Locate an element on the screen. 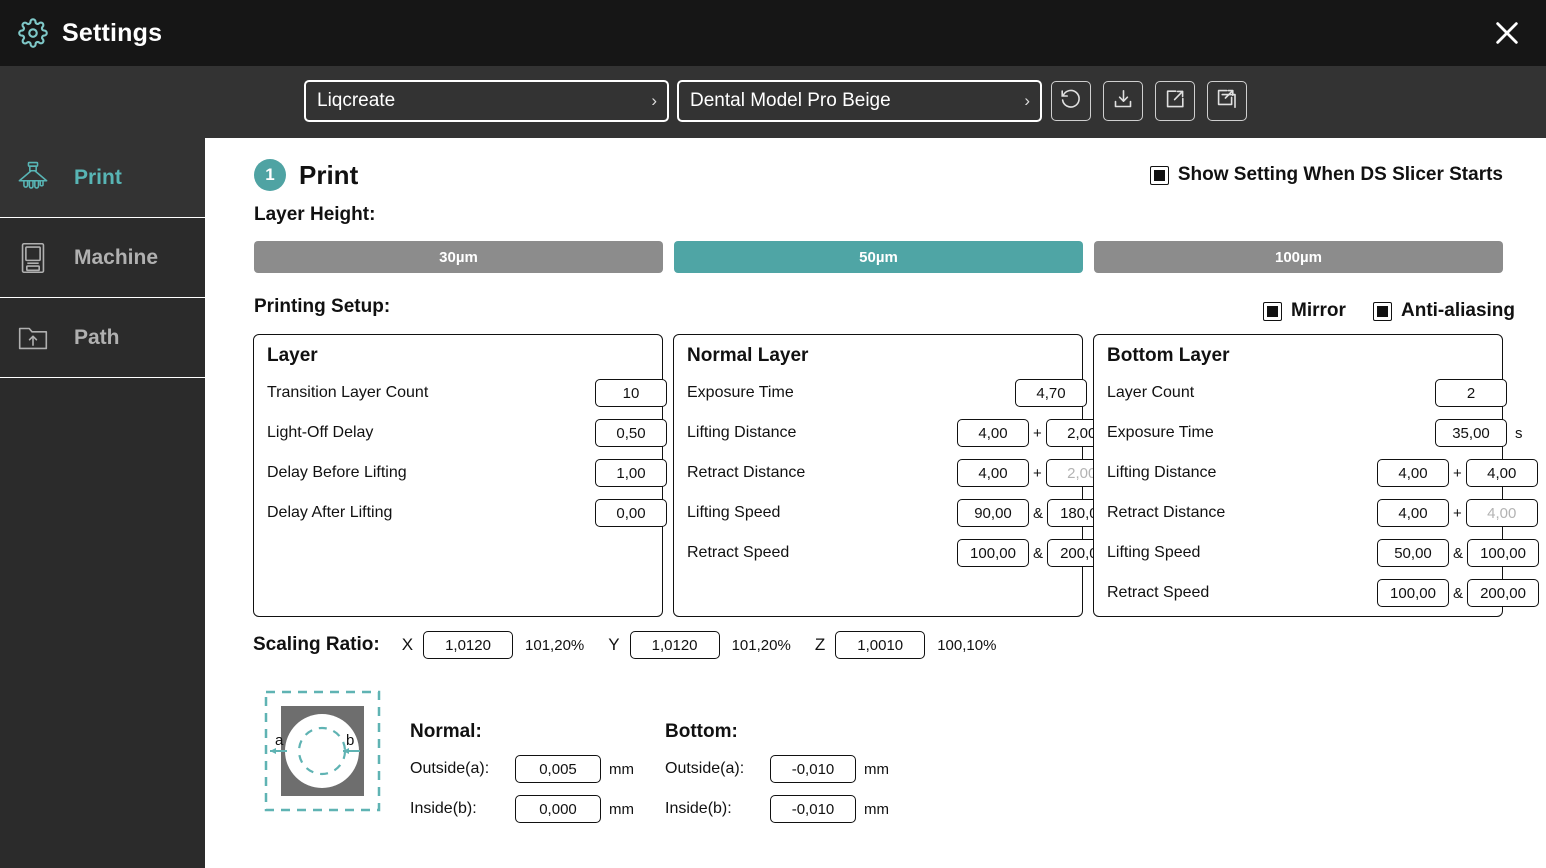 The image size is (1546, 868). scaling-input-x: 1,0120 is located at coordinates (468, 645).